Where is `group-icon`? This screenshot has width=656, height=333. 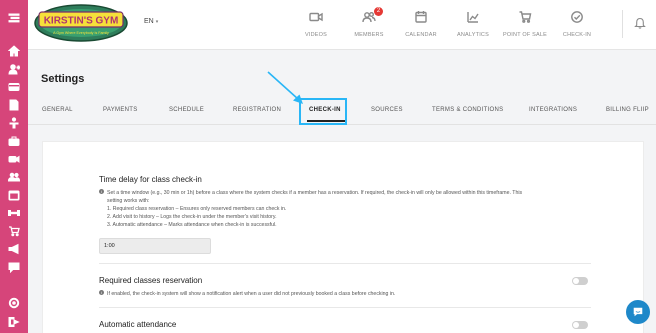
group-icon is located at coordinates (14, 177).